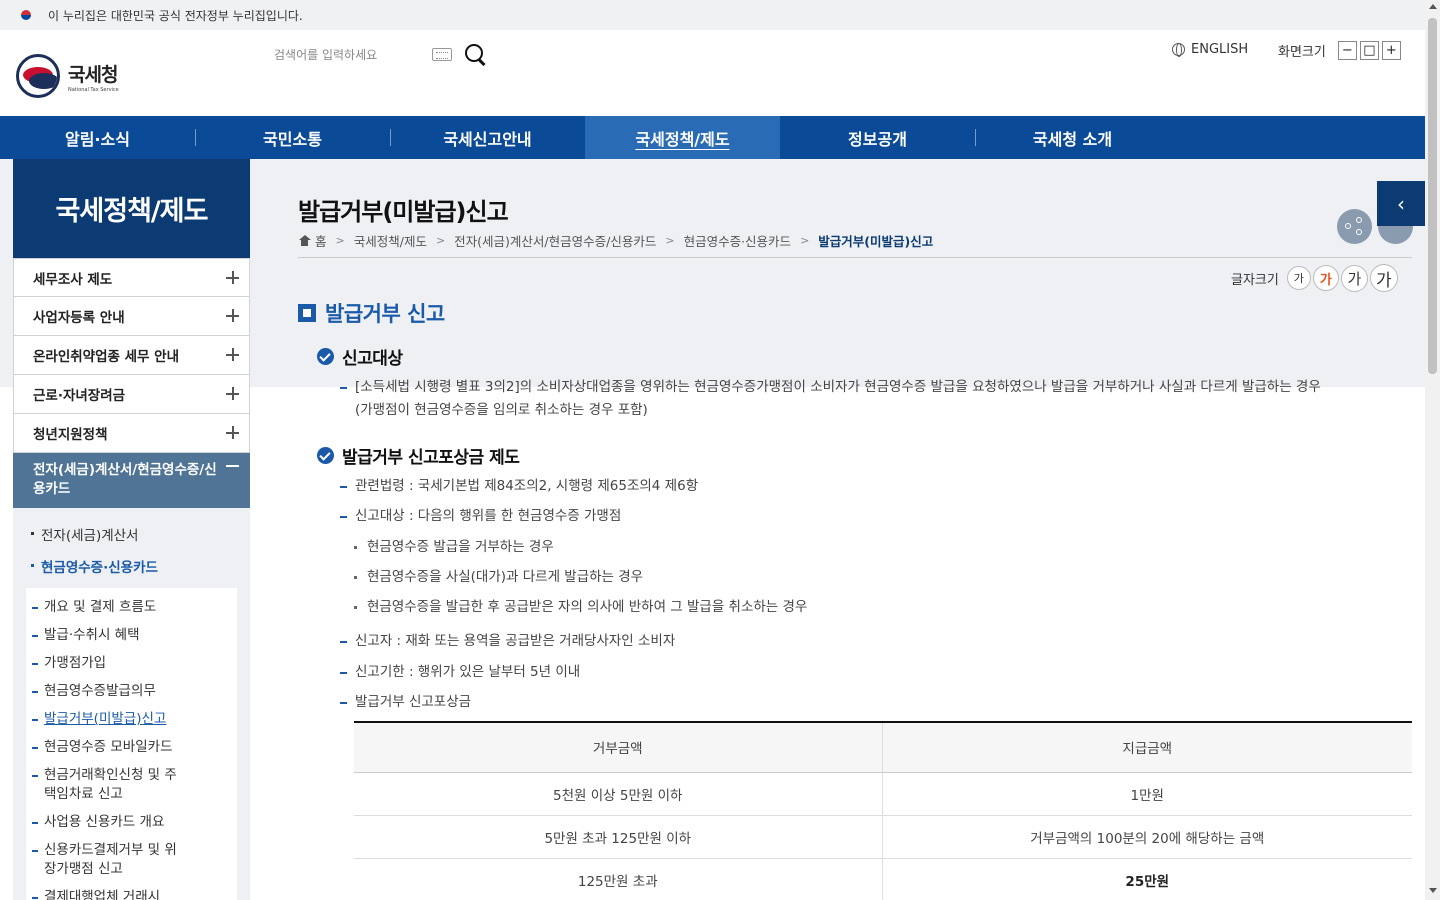  I want to click on english-label: ENGLISH, so click(1220, 49).